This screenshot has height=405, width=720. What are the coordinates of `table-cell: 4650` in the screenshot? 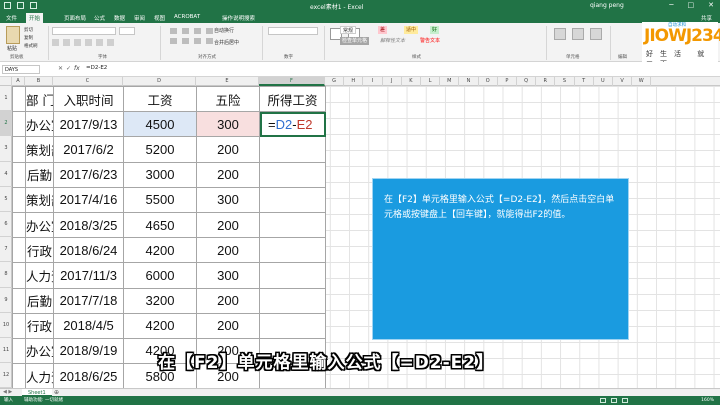 It's located at (160, 225).